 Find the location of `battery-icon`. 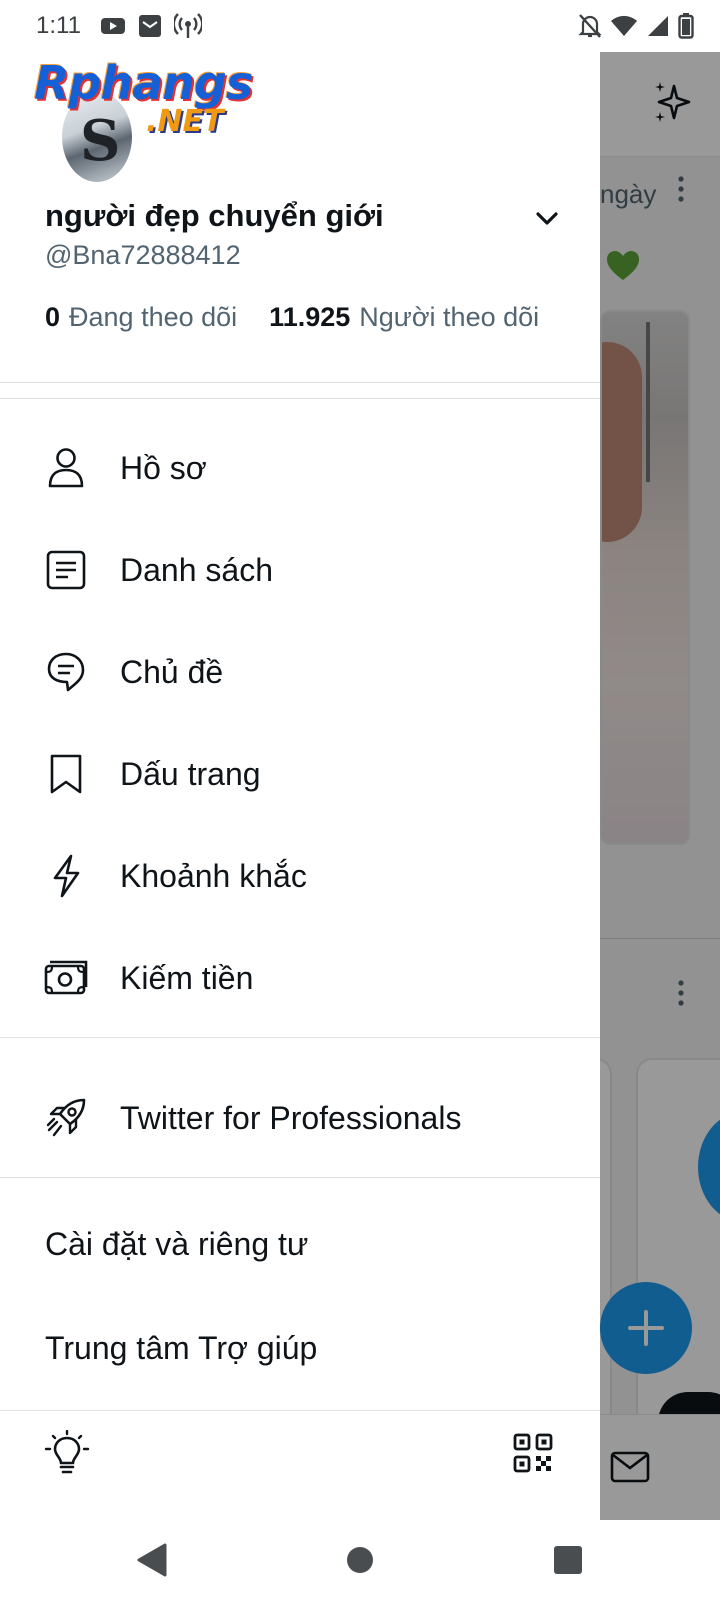

battery-icon is located at coordinates (686, 26).